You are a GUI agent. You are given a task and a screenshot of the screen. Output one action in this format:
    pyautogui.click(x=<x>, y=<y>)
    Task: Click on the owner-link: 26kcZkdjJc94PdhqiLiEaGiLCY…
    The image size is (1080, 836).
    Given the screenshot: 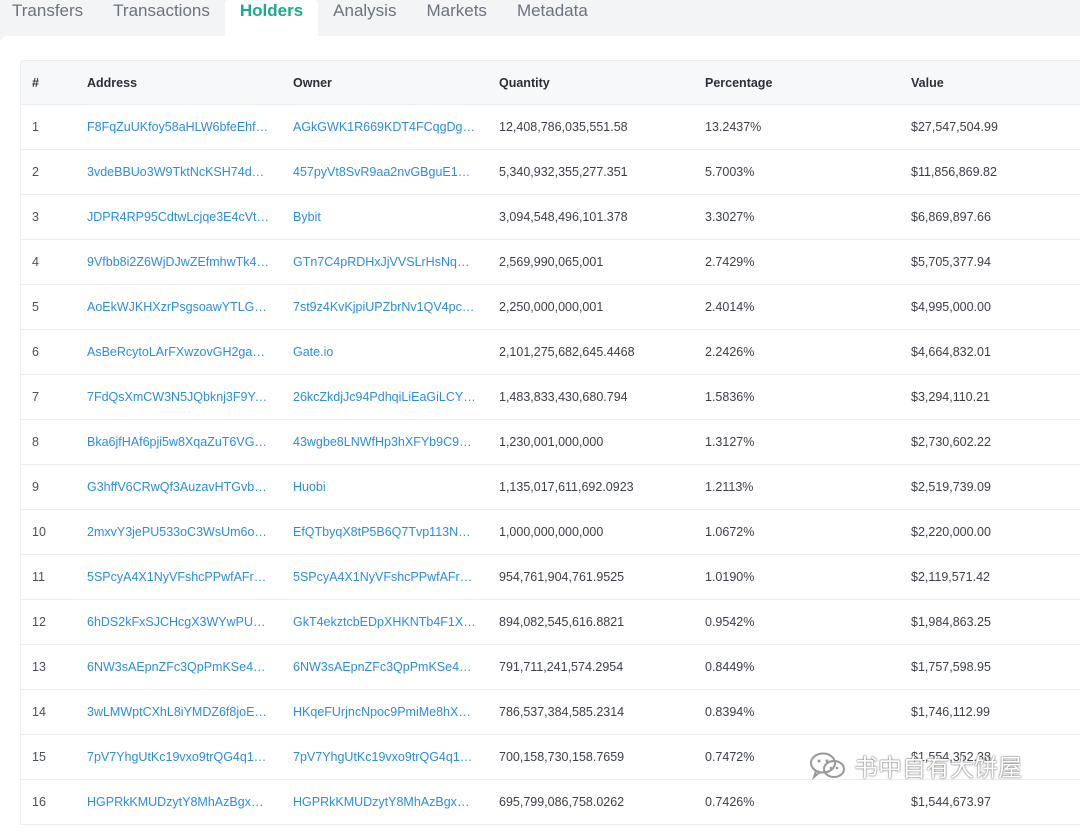 What is the action you would take?
    pyautogui.click(x=384, y=397)
    